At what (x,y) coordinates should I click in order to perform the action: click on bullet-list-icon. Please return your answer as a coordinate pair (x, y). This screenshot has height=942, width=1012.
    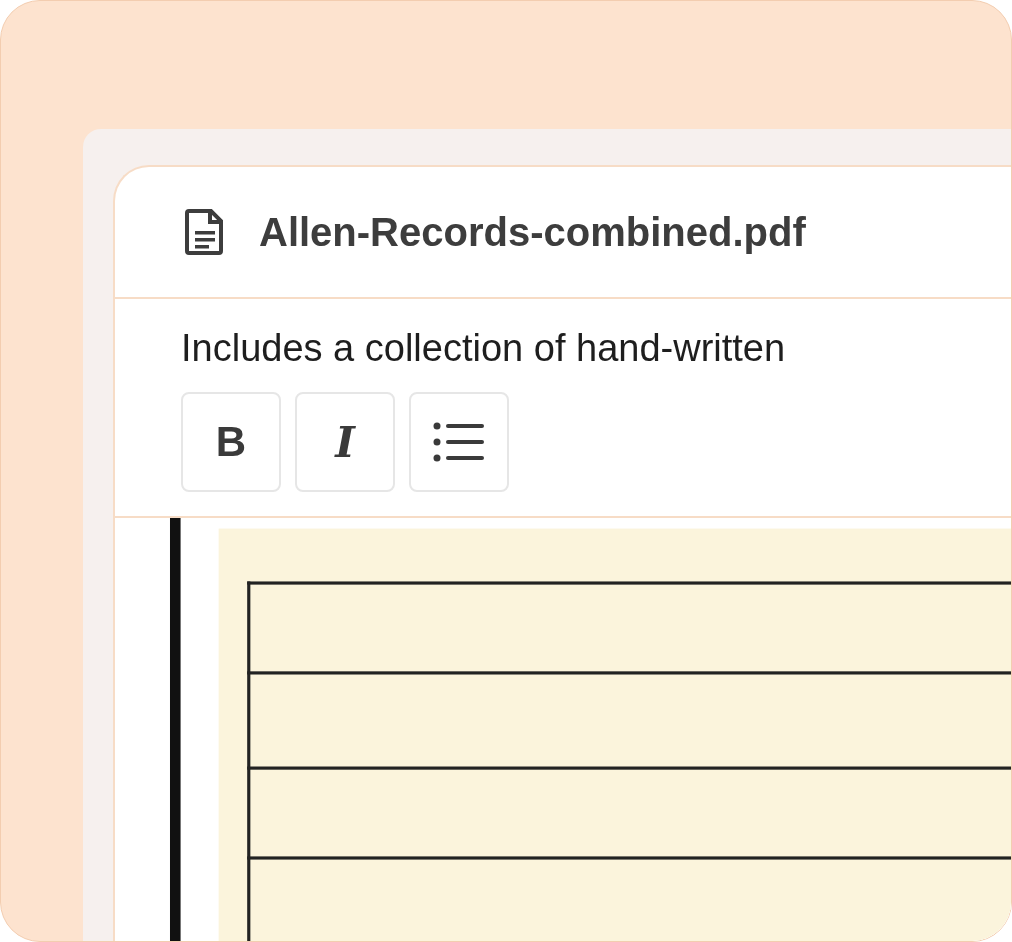
    Looking at the image, I should click on (459, 442).